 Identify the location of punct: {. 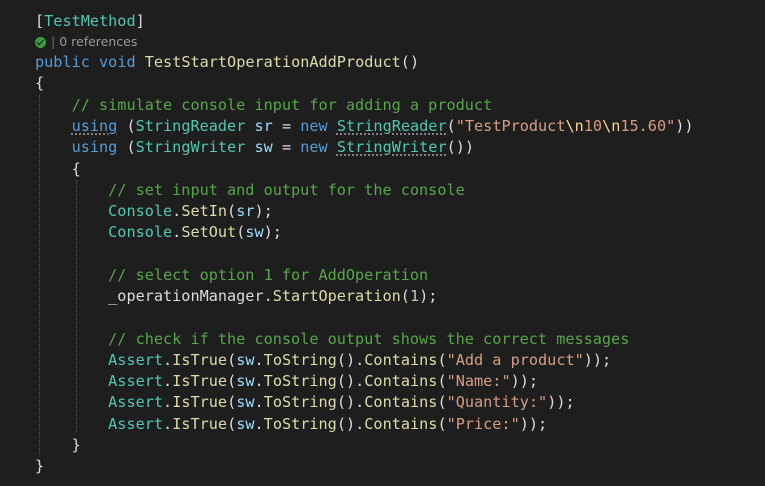
(40, 83).